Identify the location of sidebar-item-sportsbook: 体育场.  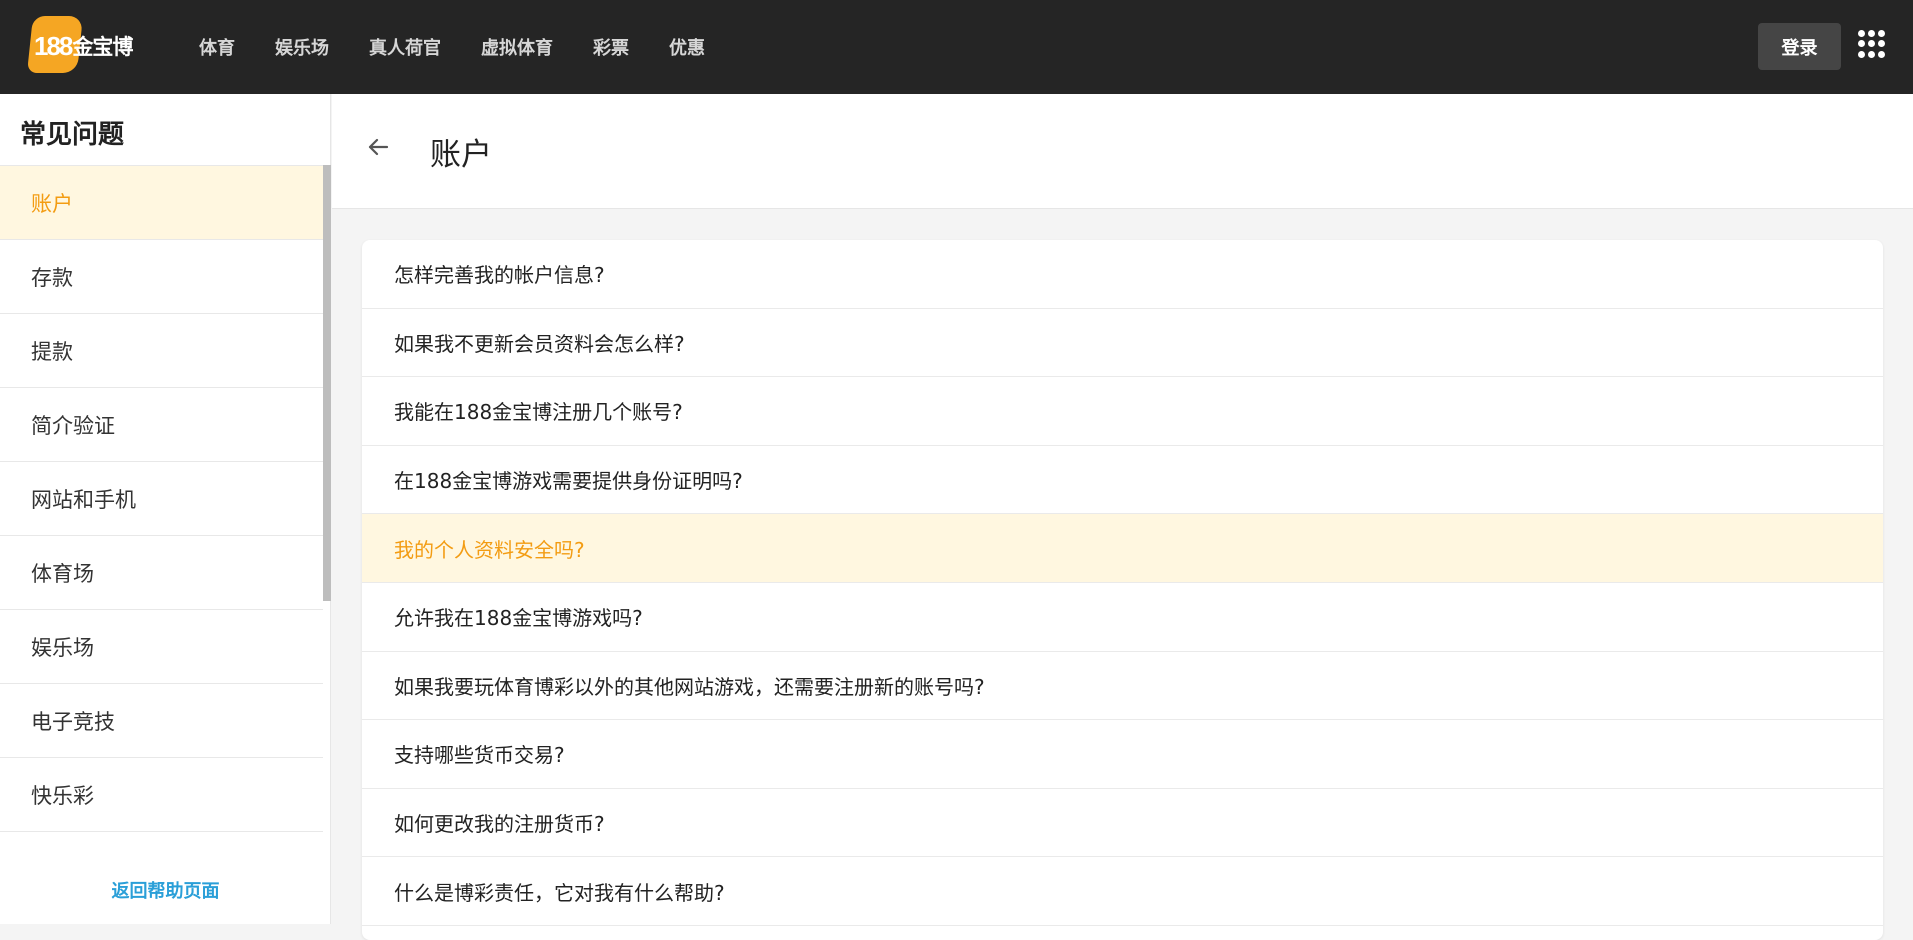
(161, 573).